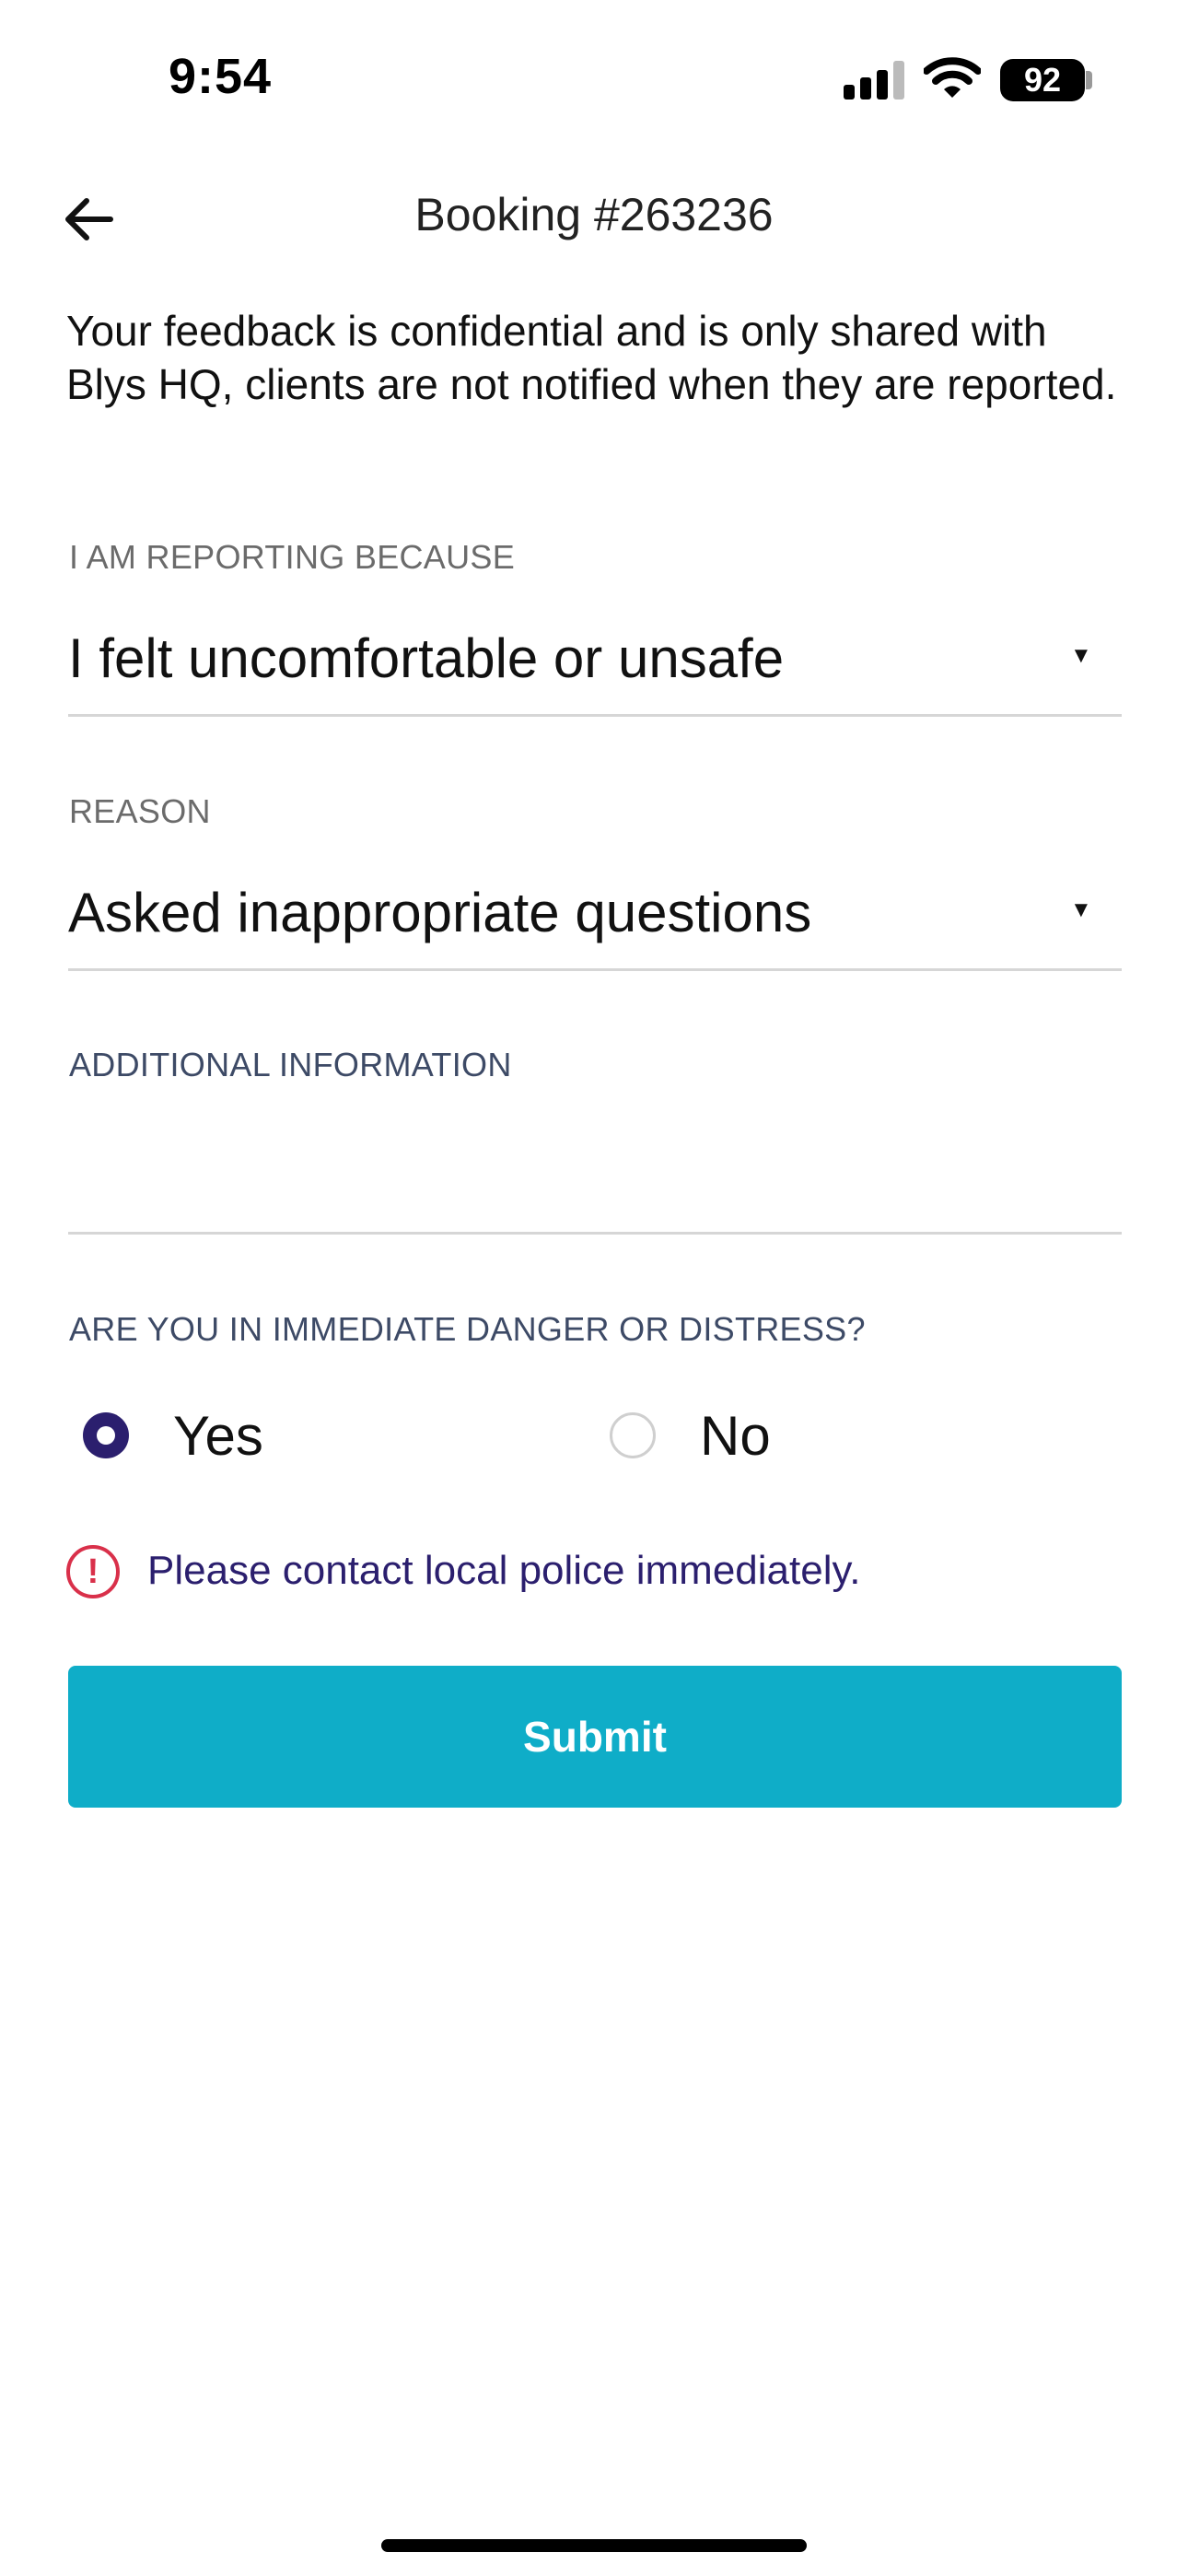 The width and height of the screenshot is (1188, 2576). I want to click on additional-info-underline, so click(595, 1233).